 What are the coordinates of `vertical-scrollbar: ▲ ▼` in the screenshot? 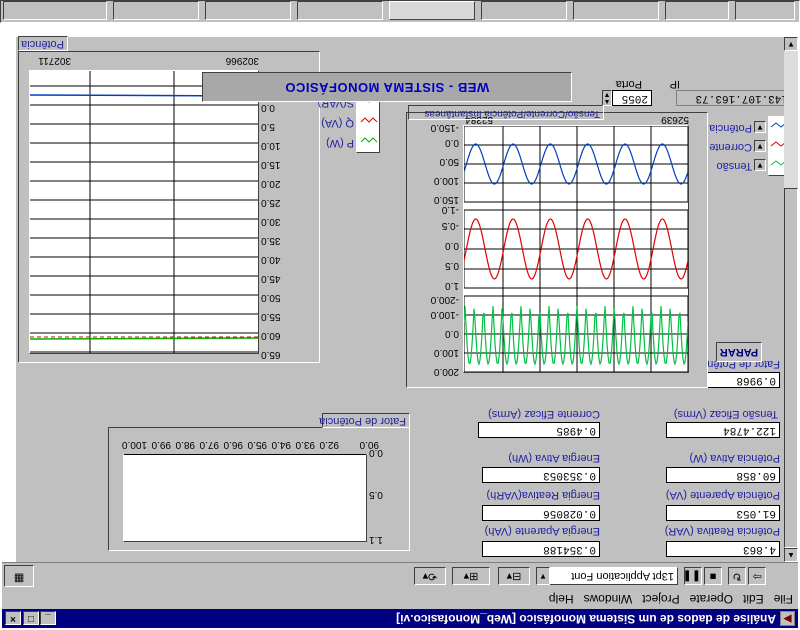 It's located at (791, 299).